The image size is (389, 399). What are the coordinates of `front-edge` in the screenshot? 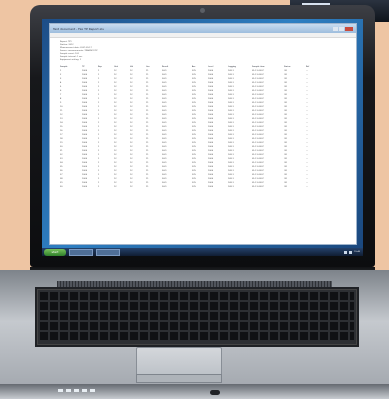 It's located at (194, 391).